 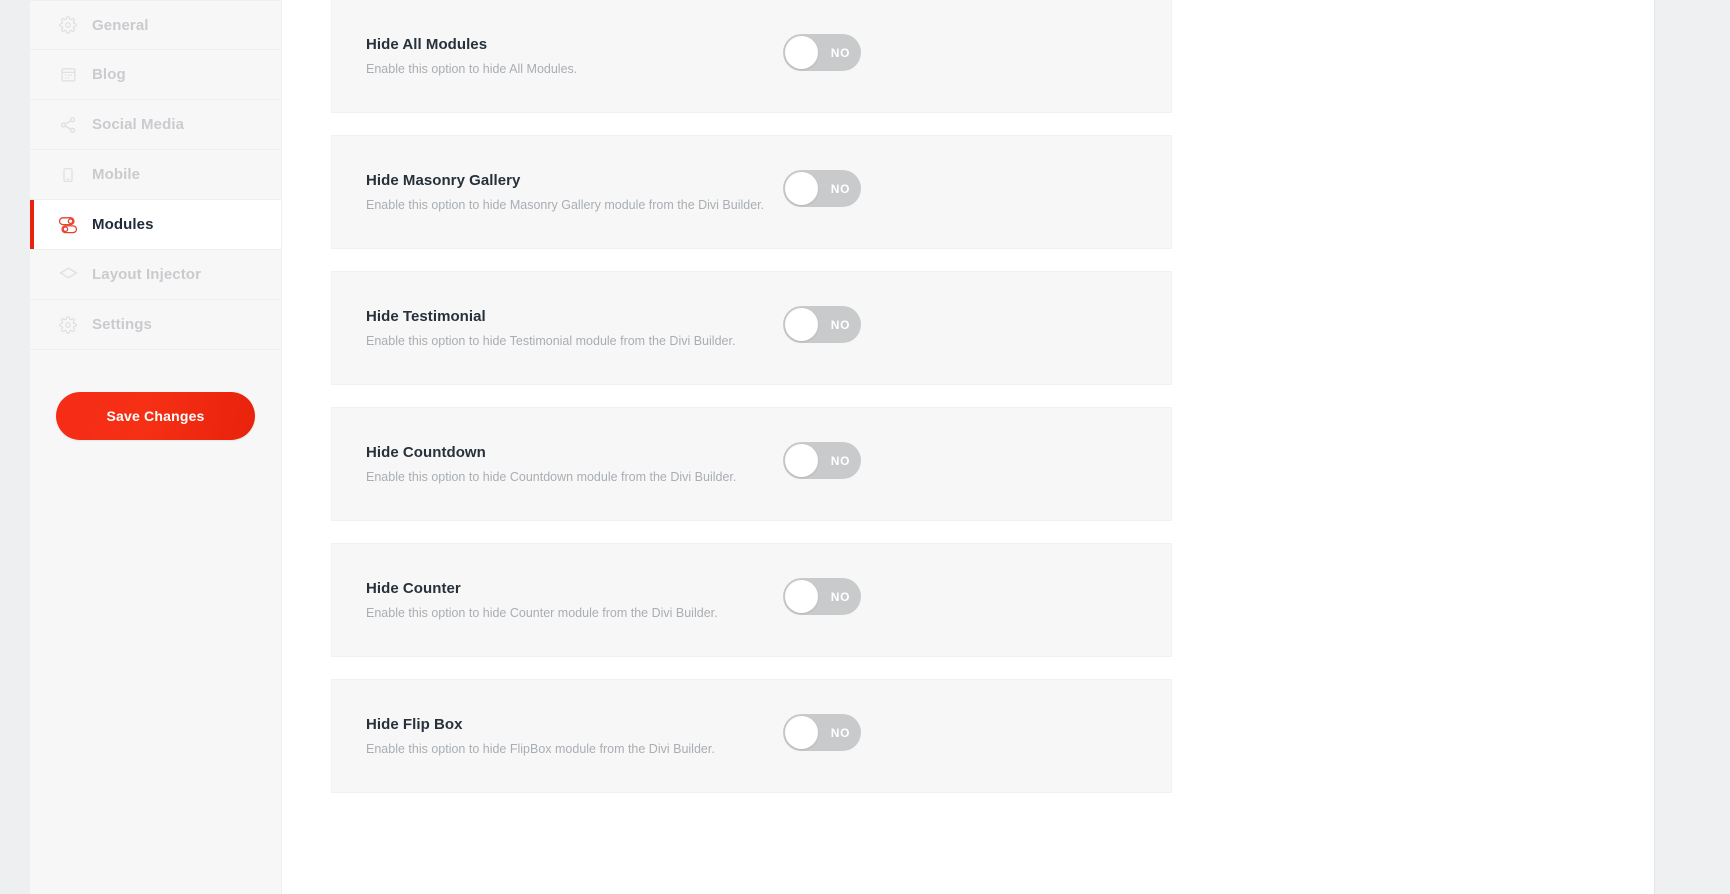 I want to click on sidebar-item-settings: Settings, so click(x=155, y=325).